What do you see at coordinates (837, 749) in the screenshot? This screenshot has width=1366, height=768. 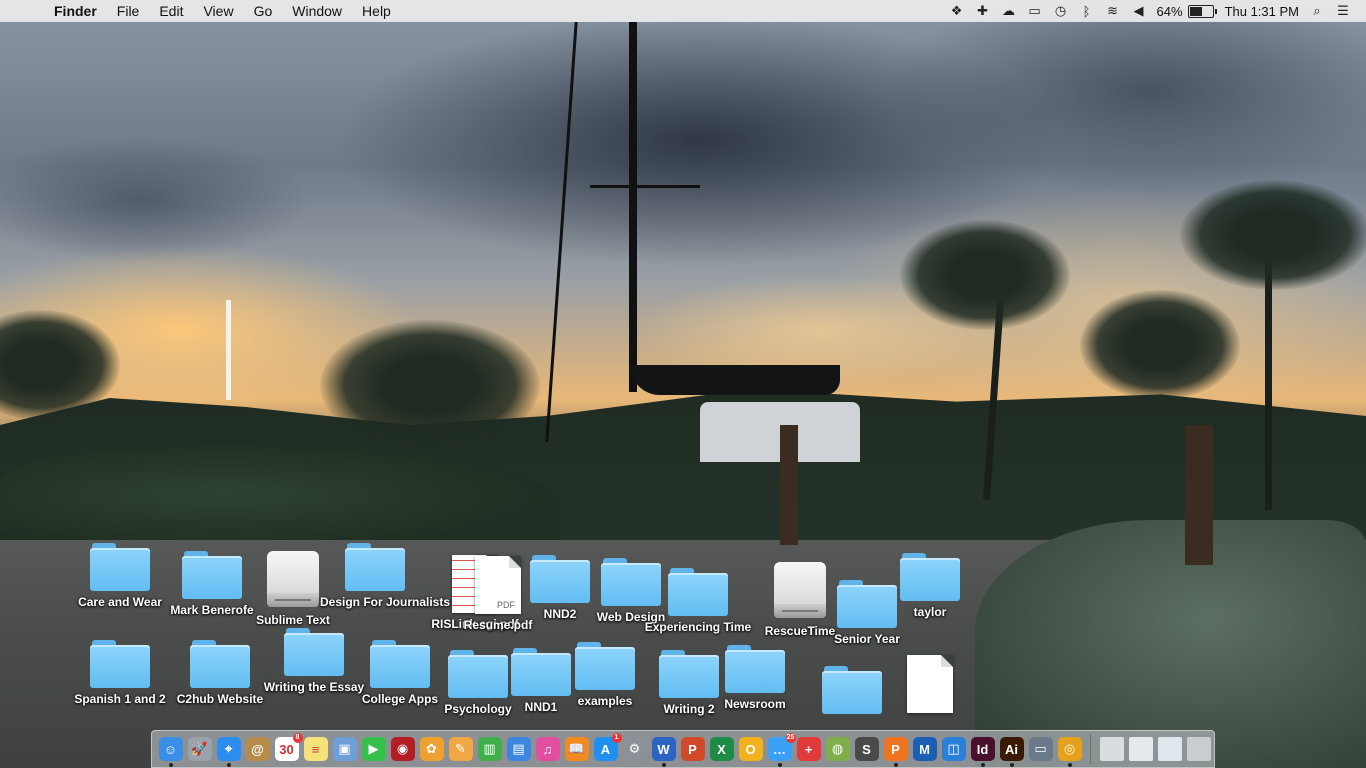 I see `network-icon: ◍` at bounding box center [837, 749].